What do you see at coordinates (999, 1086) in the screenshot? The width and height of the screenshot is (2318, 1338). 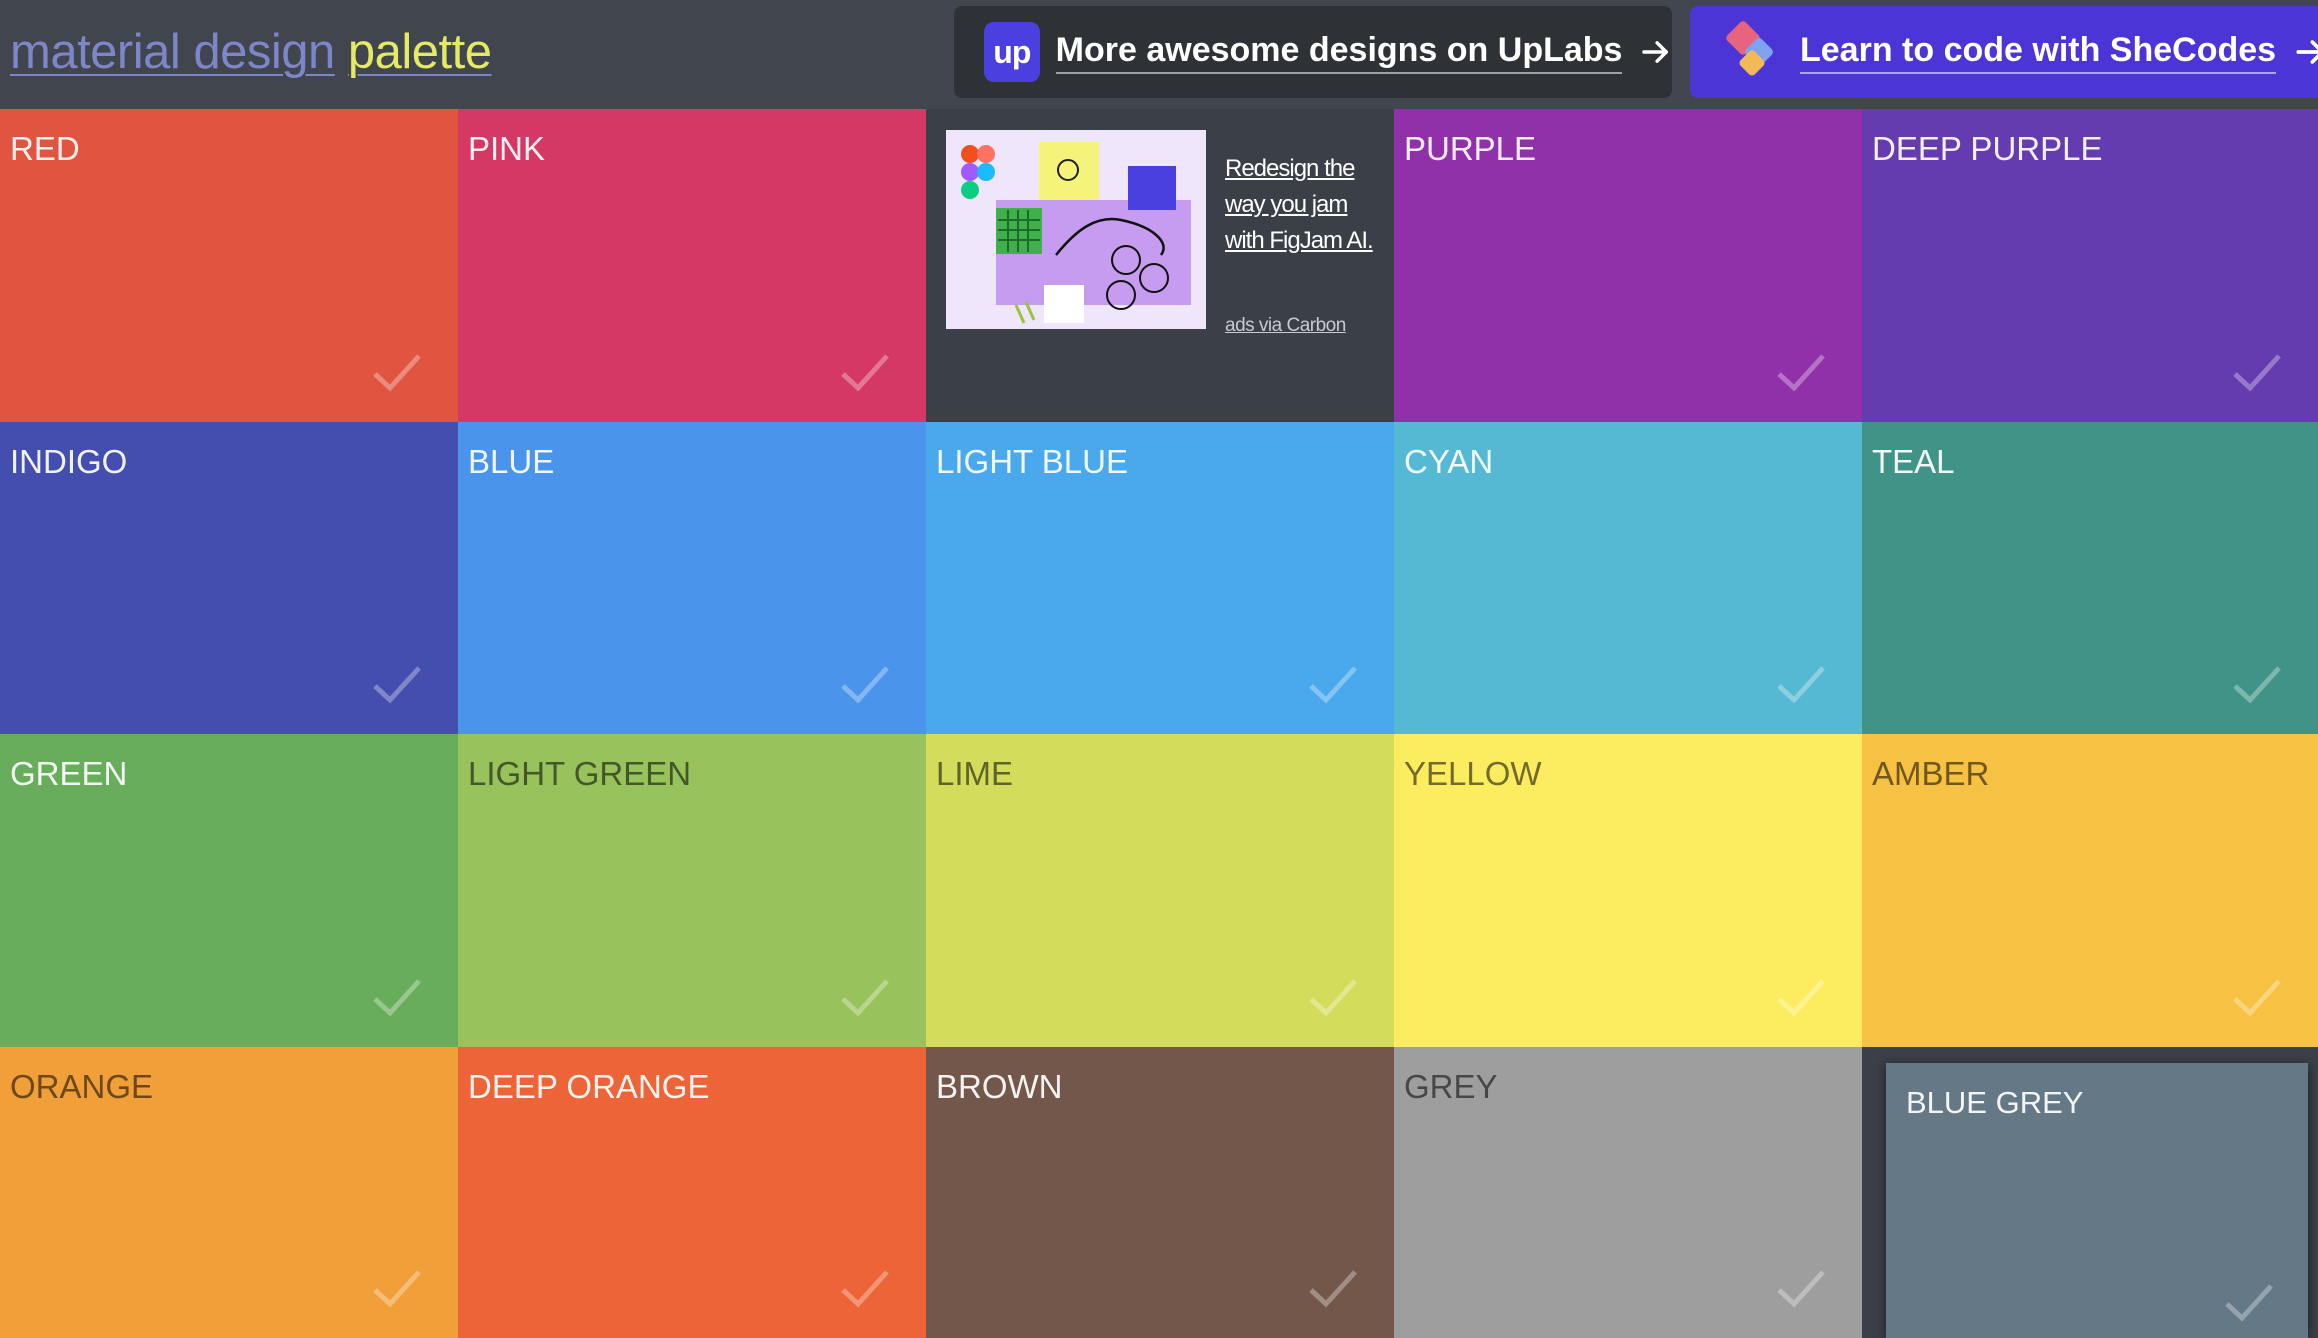 I see `color-name-label: BROWN` at bounding box center [999, 1086].